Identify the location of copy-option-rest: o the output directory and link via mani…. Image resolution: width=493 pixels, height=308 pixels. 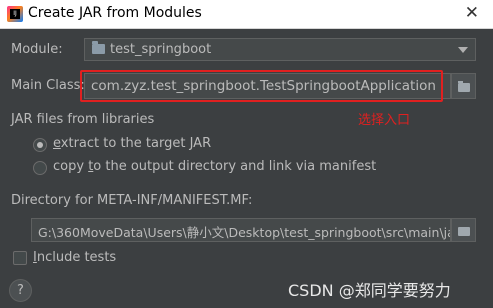
(235, 166).